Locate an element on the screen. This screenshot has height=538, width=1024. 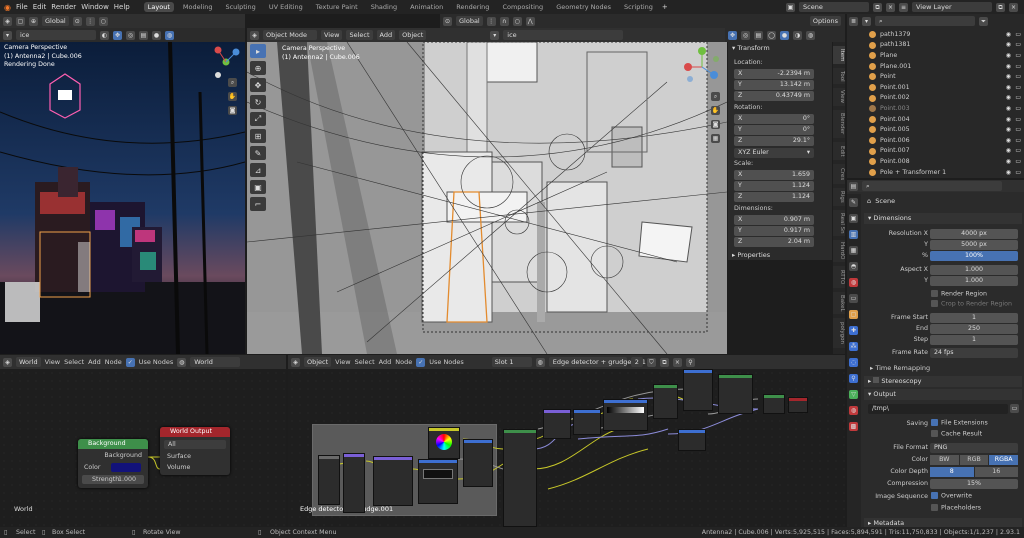
properties-subpanel: ▸ Properties is located at coordinates (751, 255).